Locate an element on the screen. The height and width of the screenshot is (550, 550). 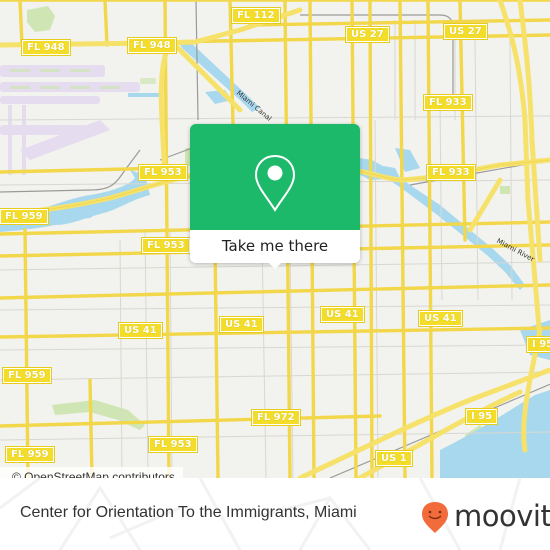
moovit-wordmark: moovit is located at coordinates (502, 516).